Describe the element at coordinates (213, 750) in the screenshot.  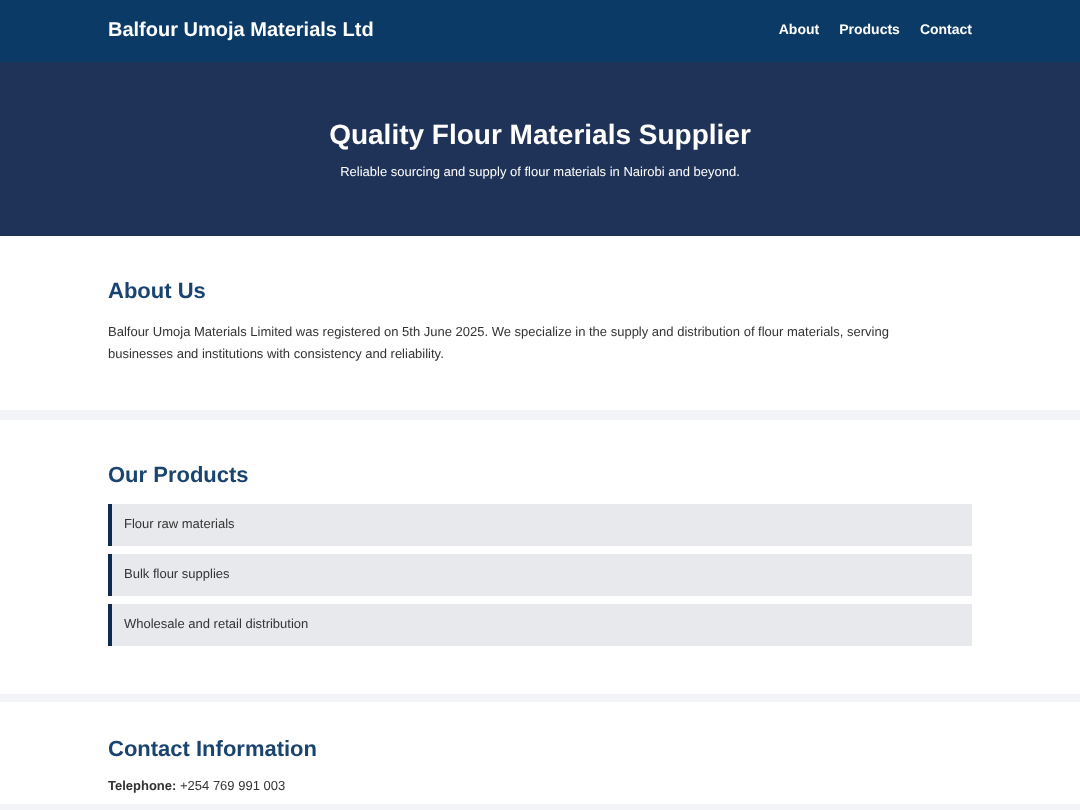
I see `section-heading: Contact Information` at that location.